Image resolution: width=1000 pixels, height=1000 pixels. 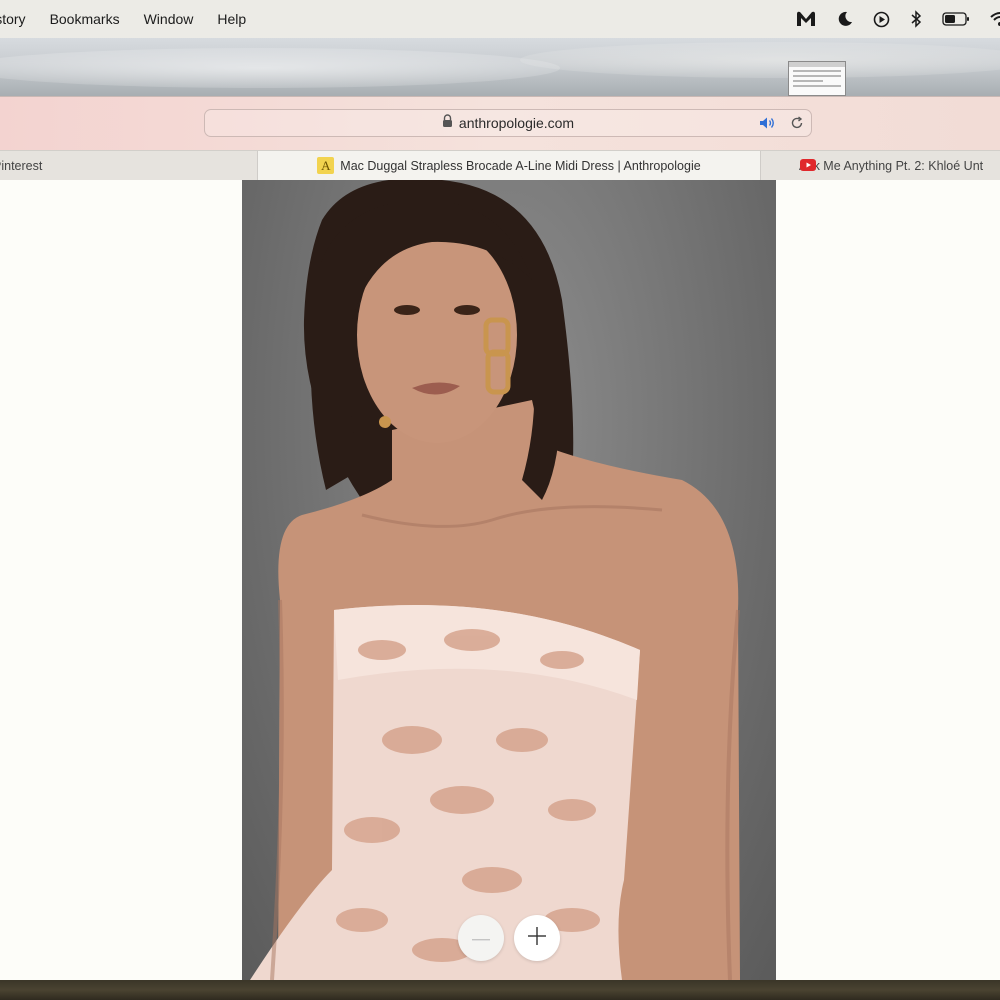 I want to click on address-bar: anthropologie.com, so click(x=508, y=123).